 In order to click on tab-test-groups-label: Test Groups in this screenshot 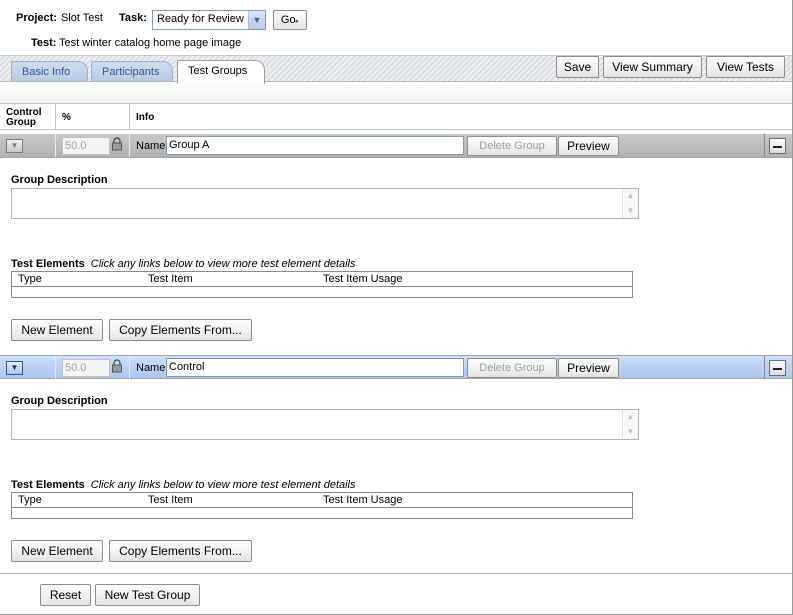, I will do `click(218, 71)`.